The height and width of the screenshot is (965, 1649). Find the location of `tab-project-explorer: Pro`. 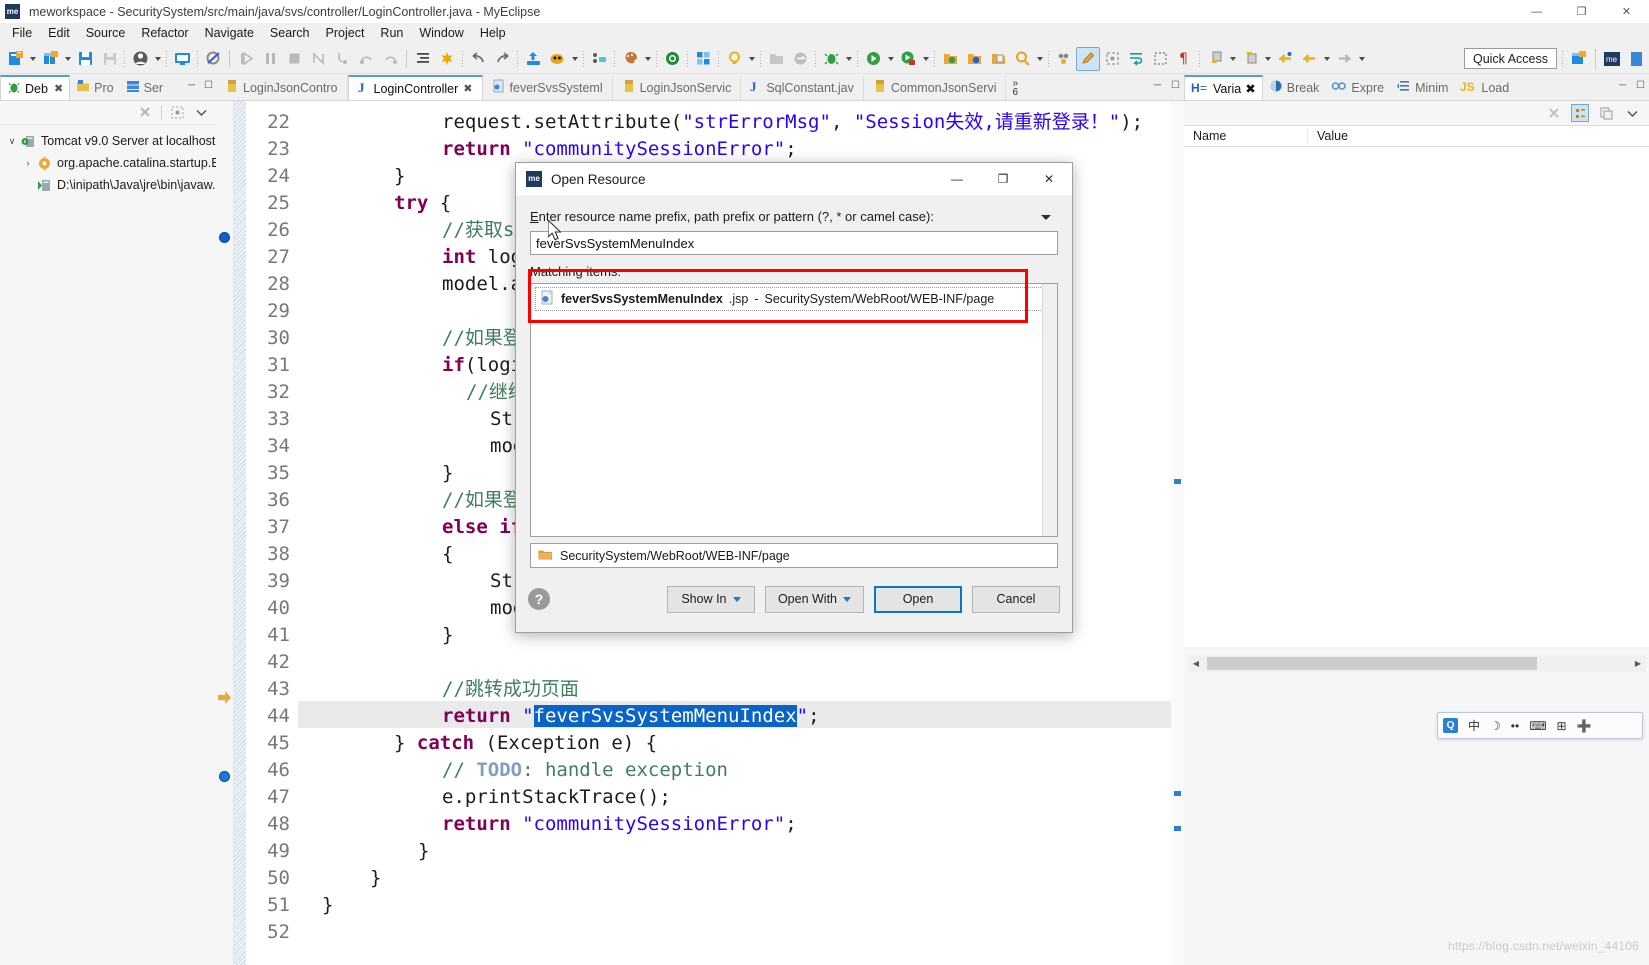

tab-project-explorer: Pro is located at coordinates (94, 87).